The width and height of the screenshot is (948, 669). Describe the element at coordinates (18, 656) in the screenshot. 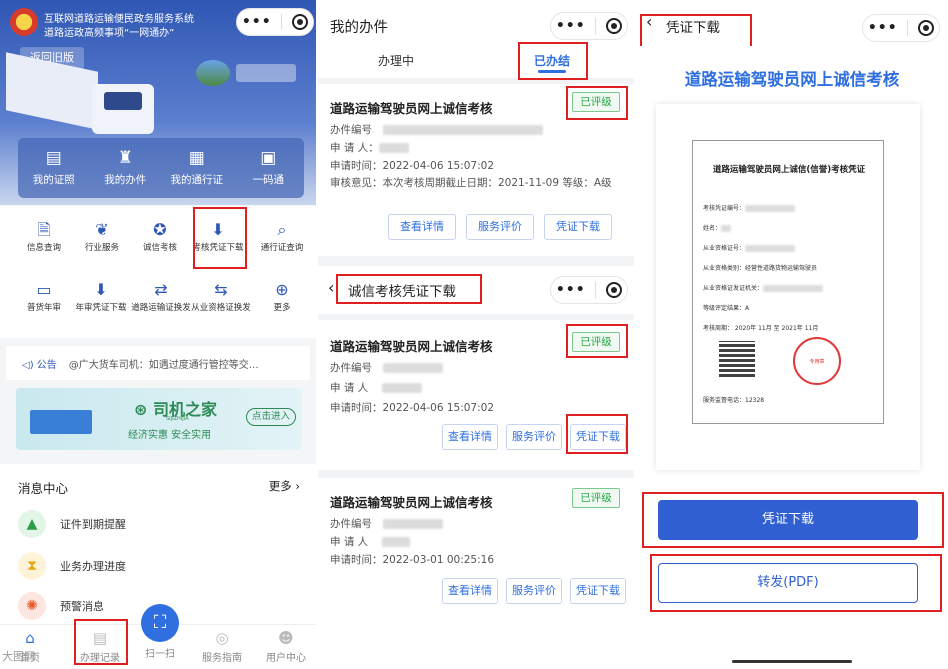

I see `watermark: 大图网` at that location.